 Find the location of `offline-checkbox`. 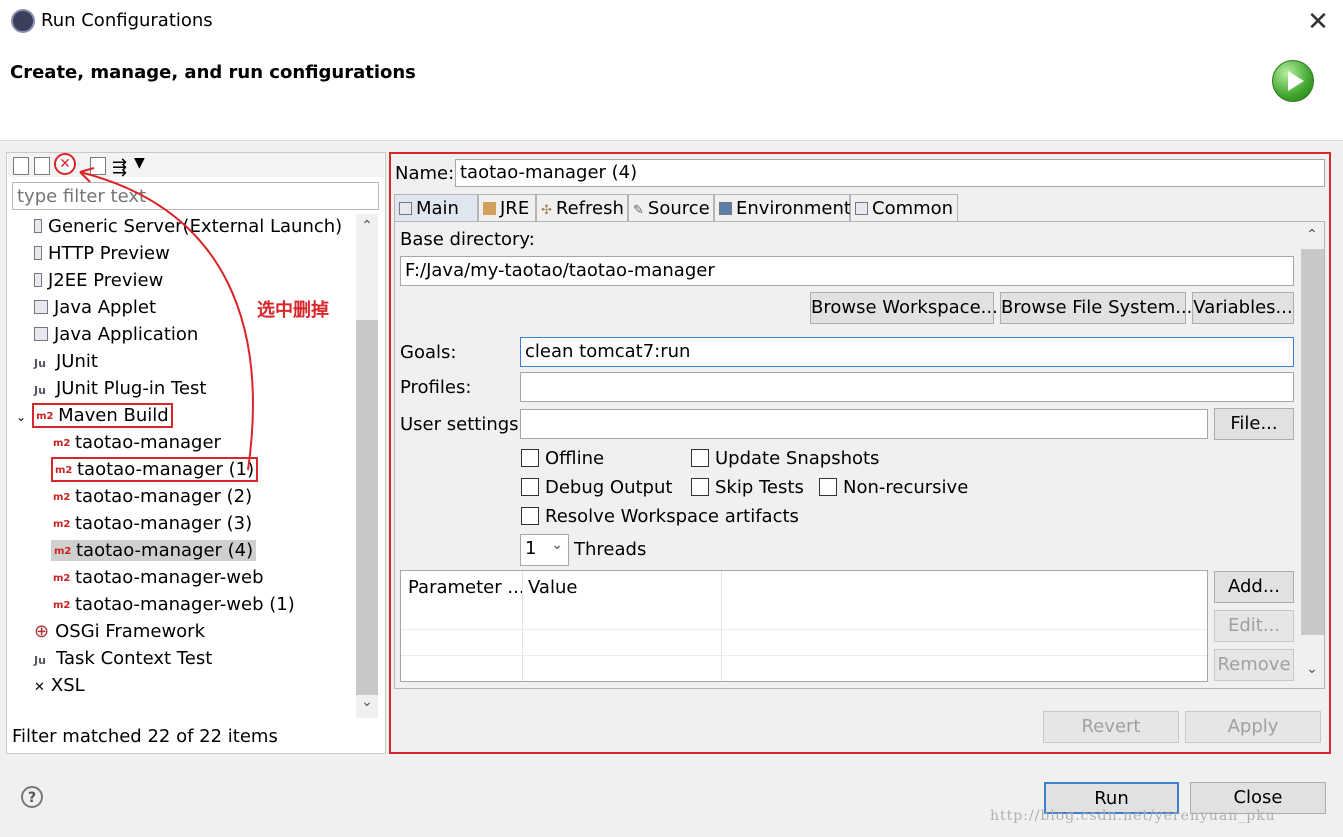

offline-checkbox is located at coordinates (530, 458).